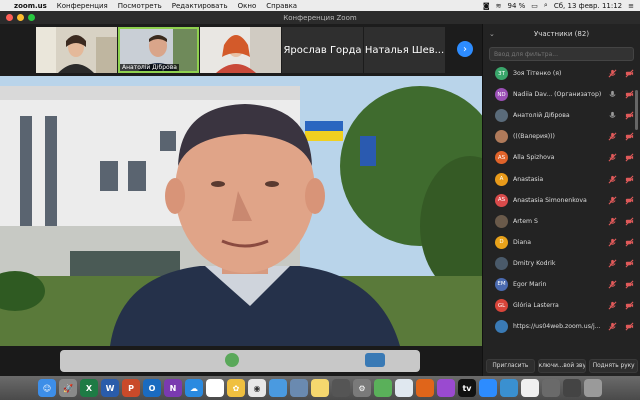  Describe the element at coordinates (89, 388) in the screenshot. I see `excel-icon: X` at that location.